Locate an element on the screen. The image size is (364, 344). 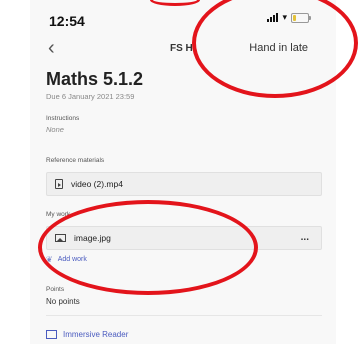
points-value: No points is located at coordinates (63, 301).